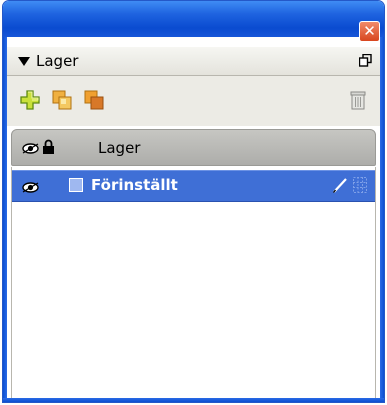 The height and width of the screenshot is (405, 387). Describe the element at coordinates (94, 100) in the screenshot. I see `merge-layers-icon` at that location.